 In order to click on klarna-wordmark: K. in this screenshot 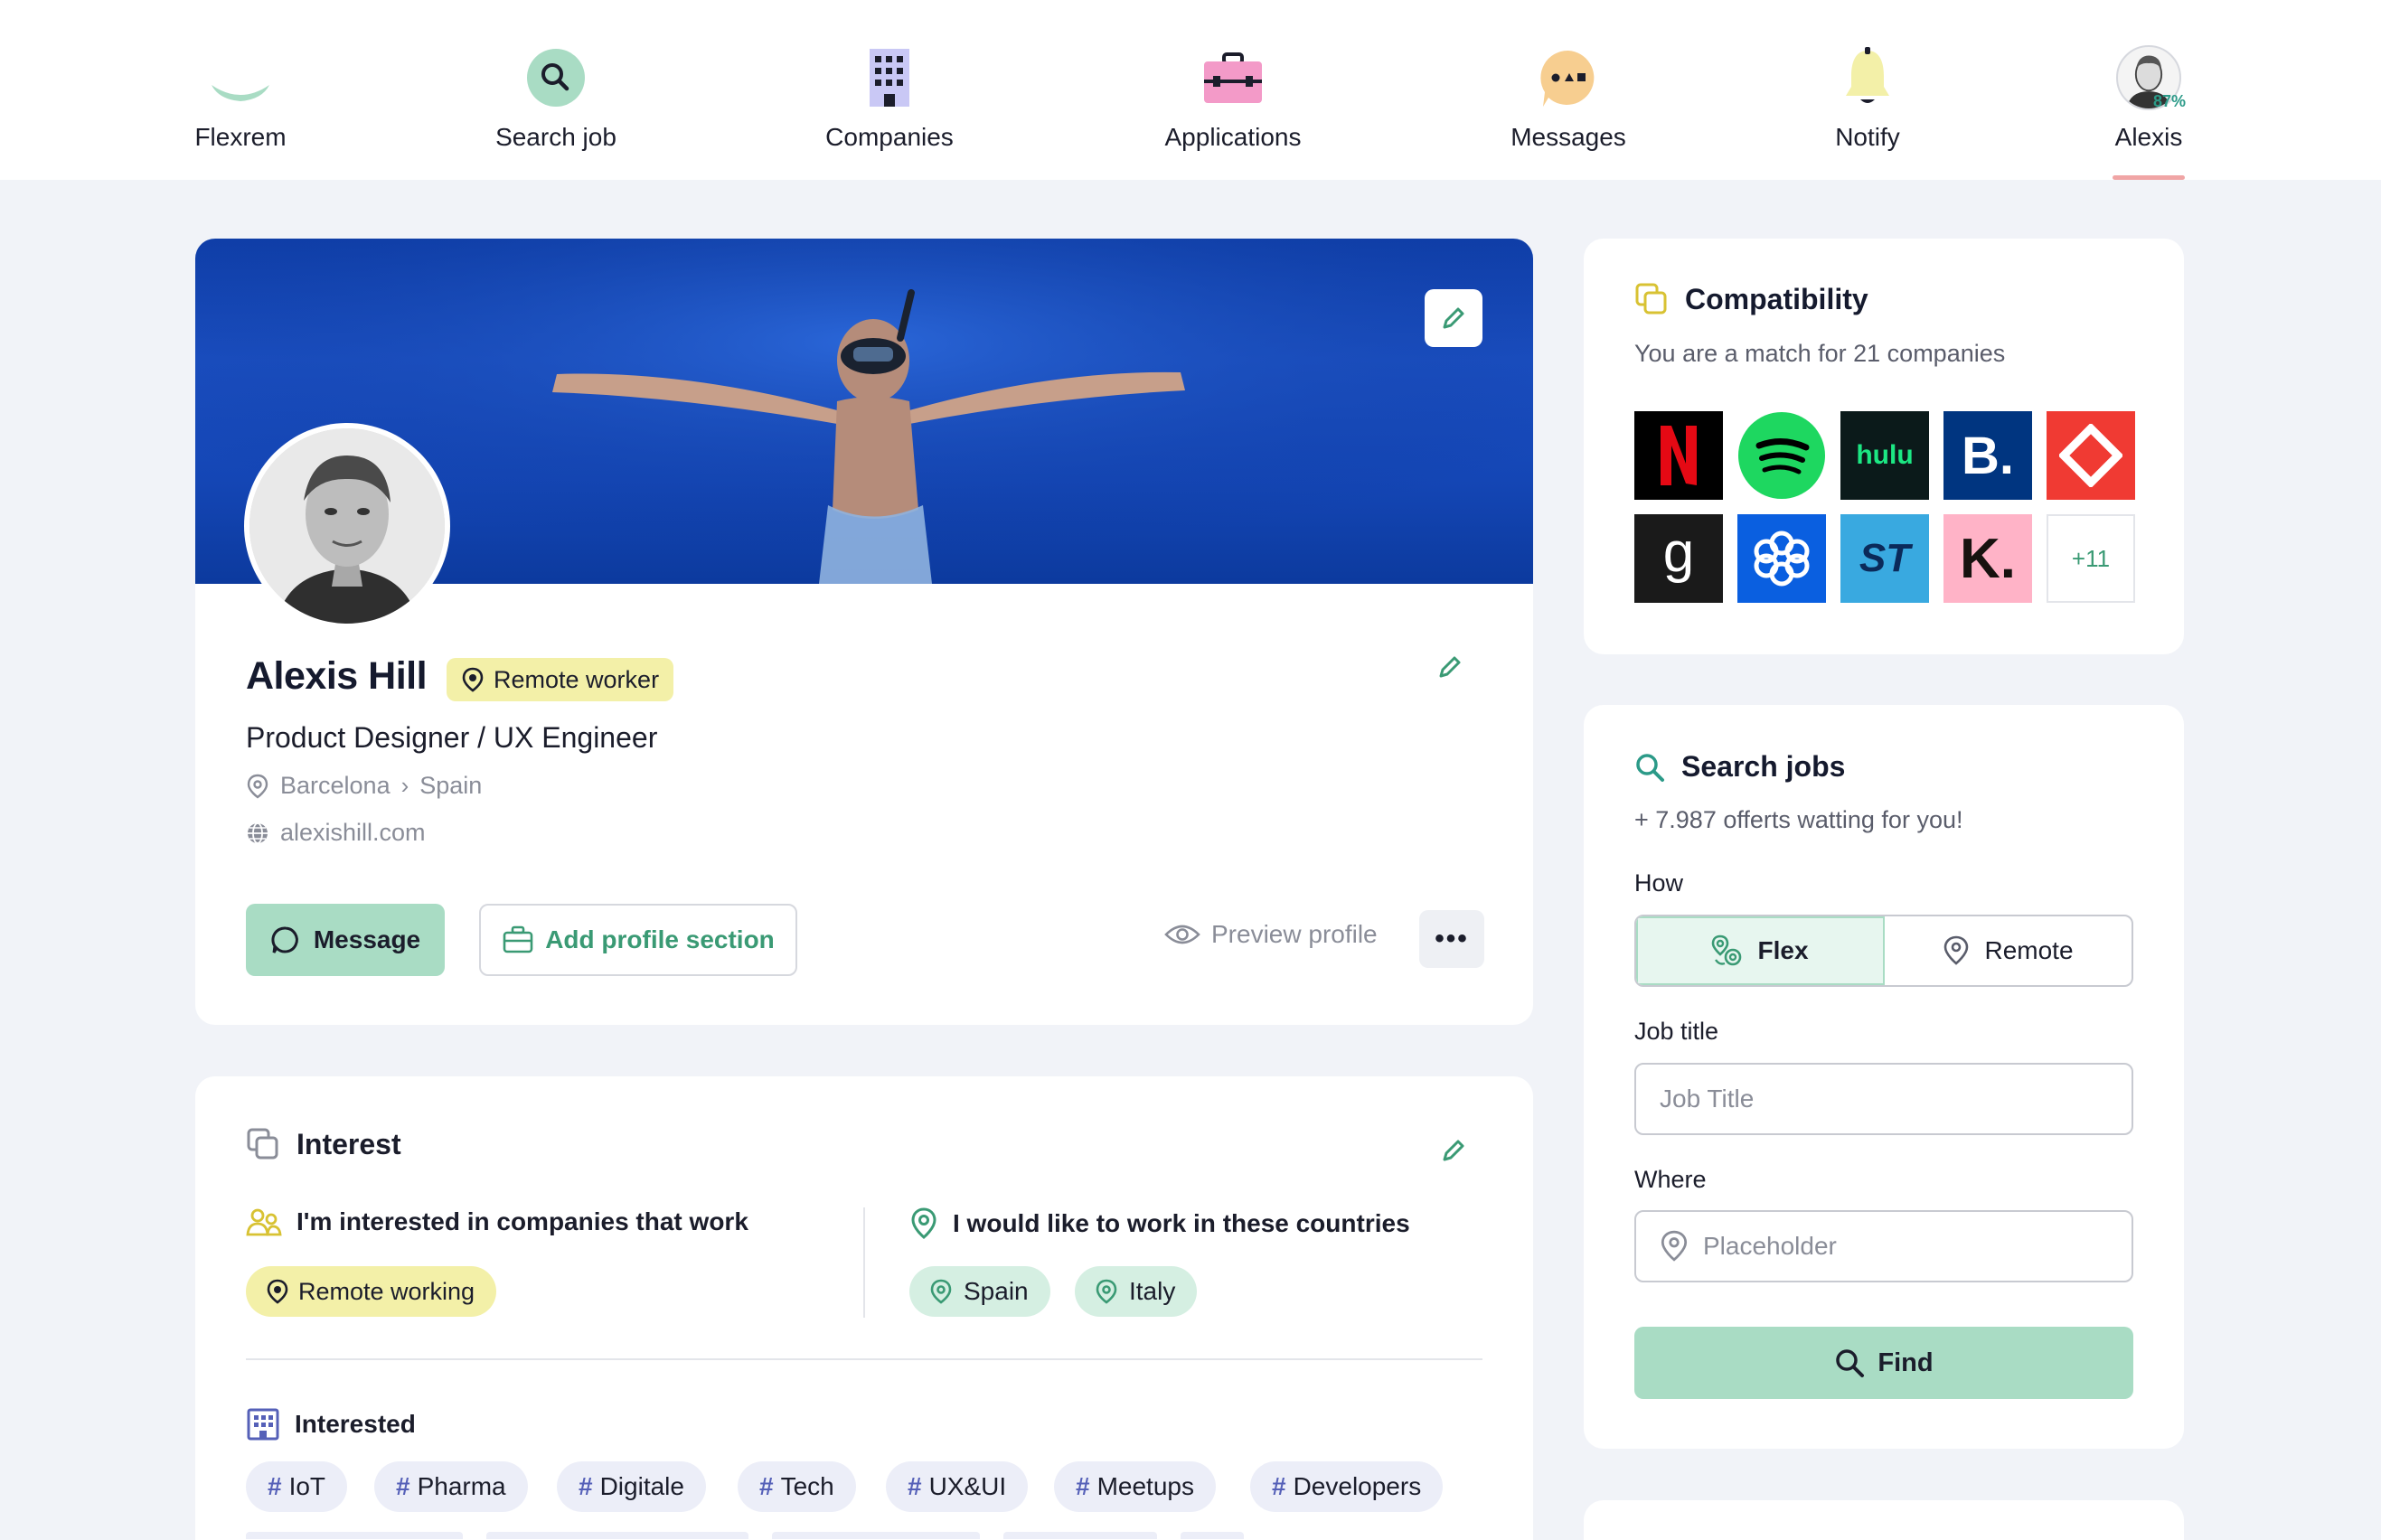, I will do `click(1988, 558)`.